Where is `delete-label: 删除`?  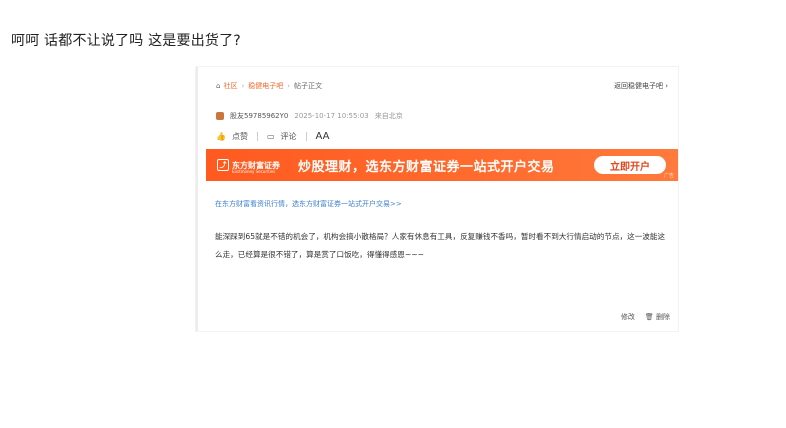
delete-label: 删除 is located at coordinates (663, 317).